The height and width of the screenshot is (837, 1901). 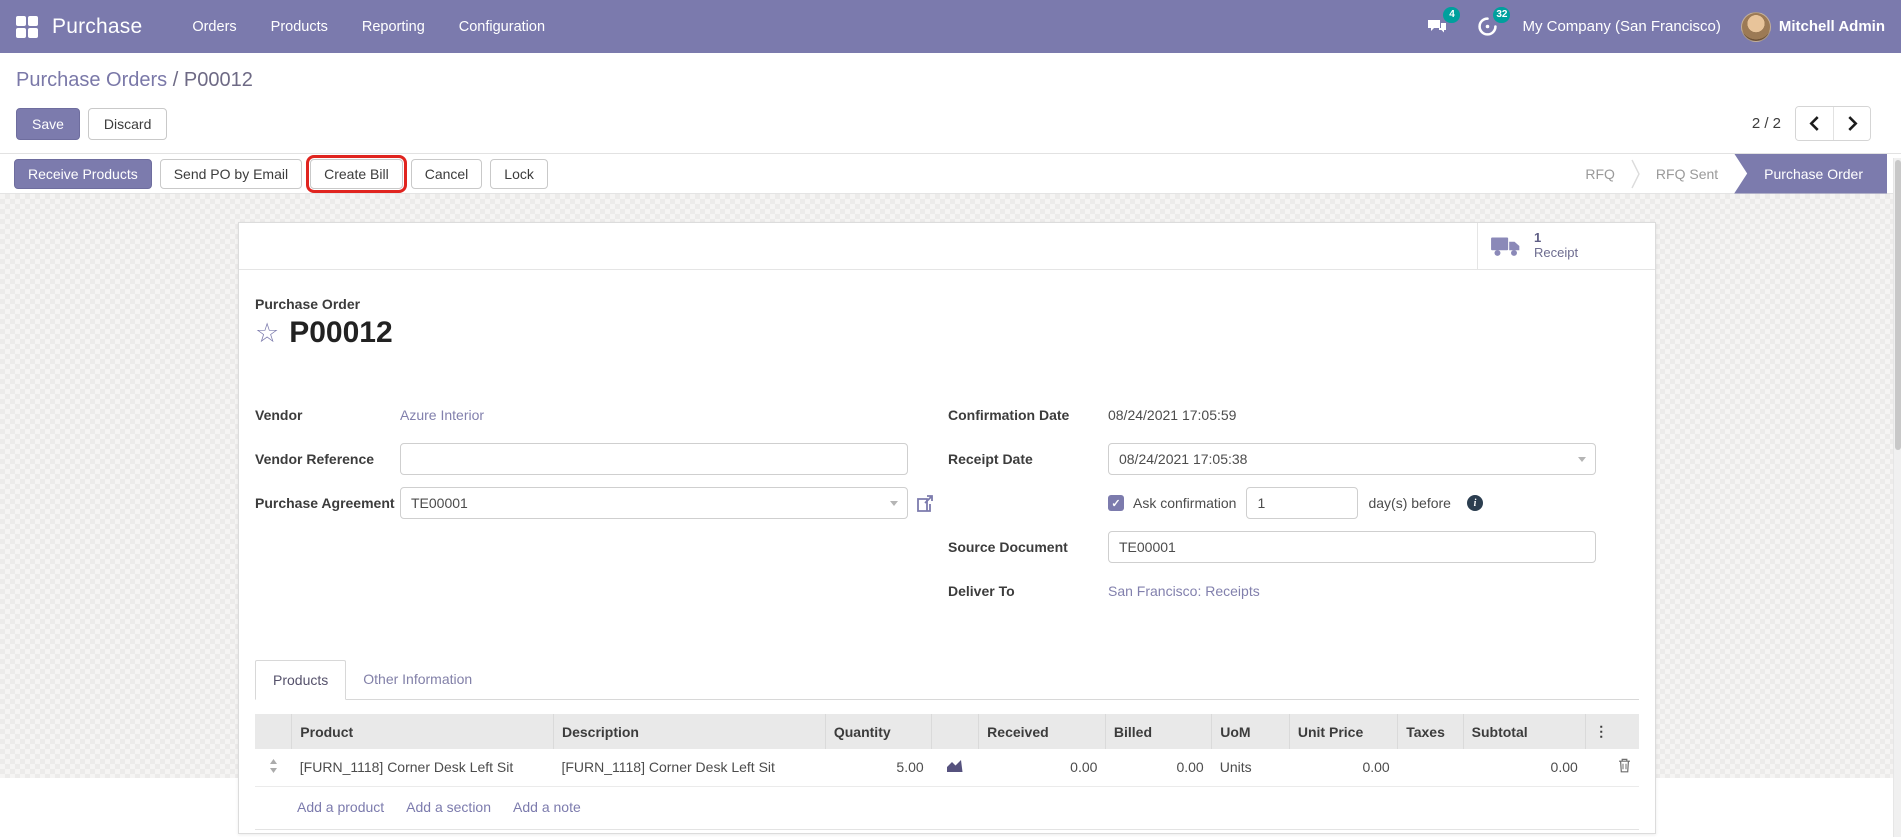 I want to click on confirmation-date-label: Confirmation Date, so click(x=1008, y=415).